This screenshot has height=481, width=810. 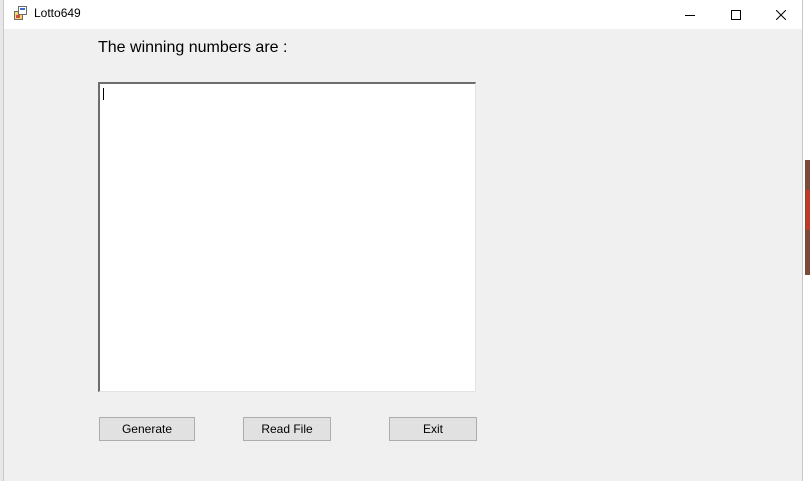 I want to click on desktop-background-right, so click(x=806, y=240).